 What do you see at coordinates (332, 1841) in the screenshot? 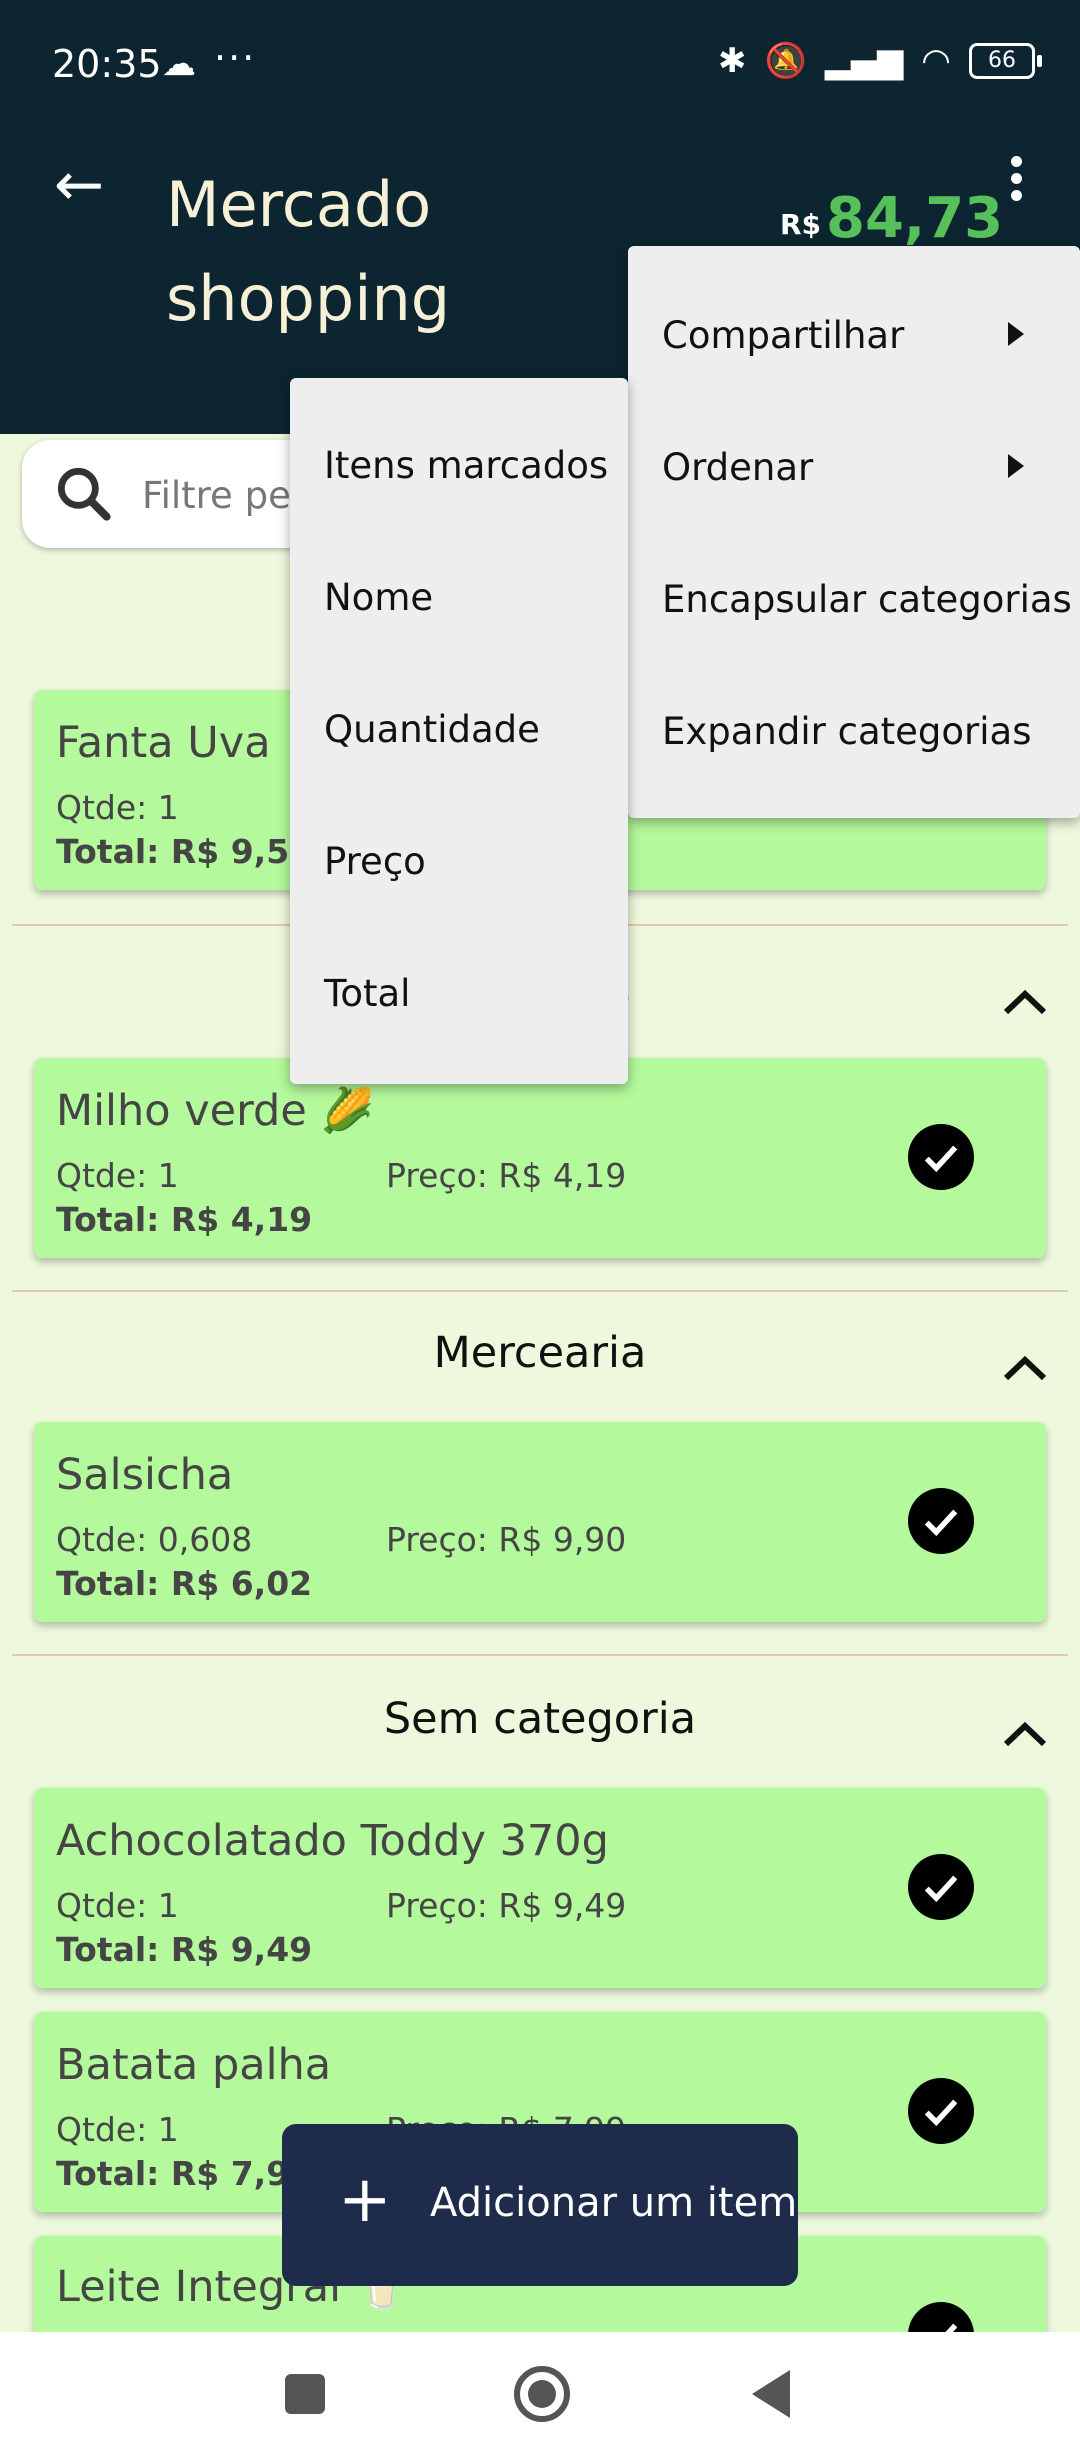
I see `item-name: Achocolatado Toddy 370g` at bounding box center [332, 1841].